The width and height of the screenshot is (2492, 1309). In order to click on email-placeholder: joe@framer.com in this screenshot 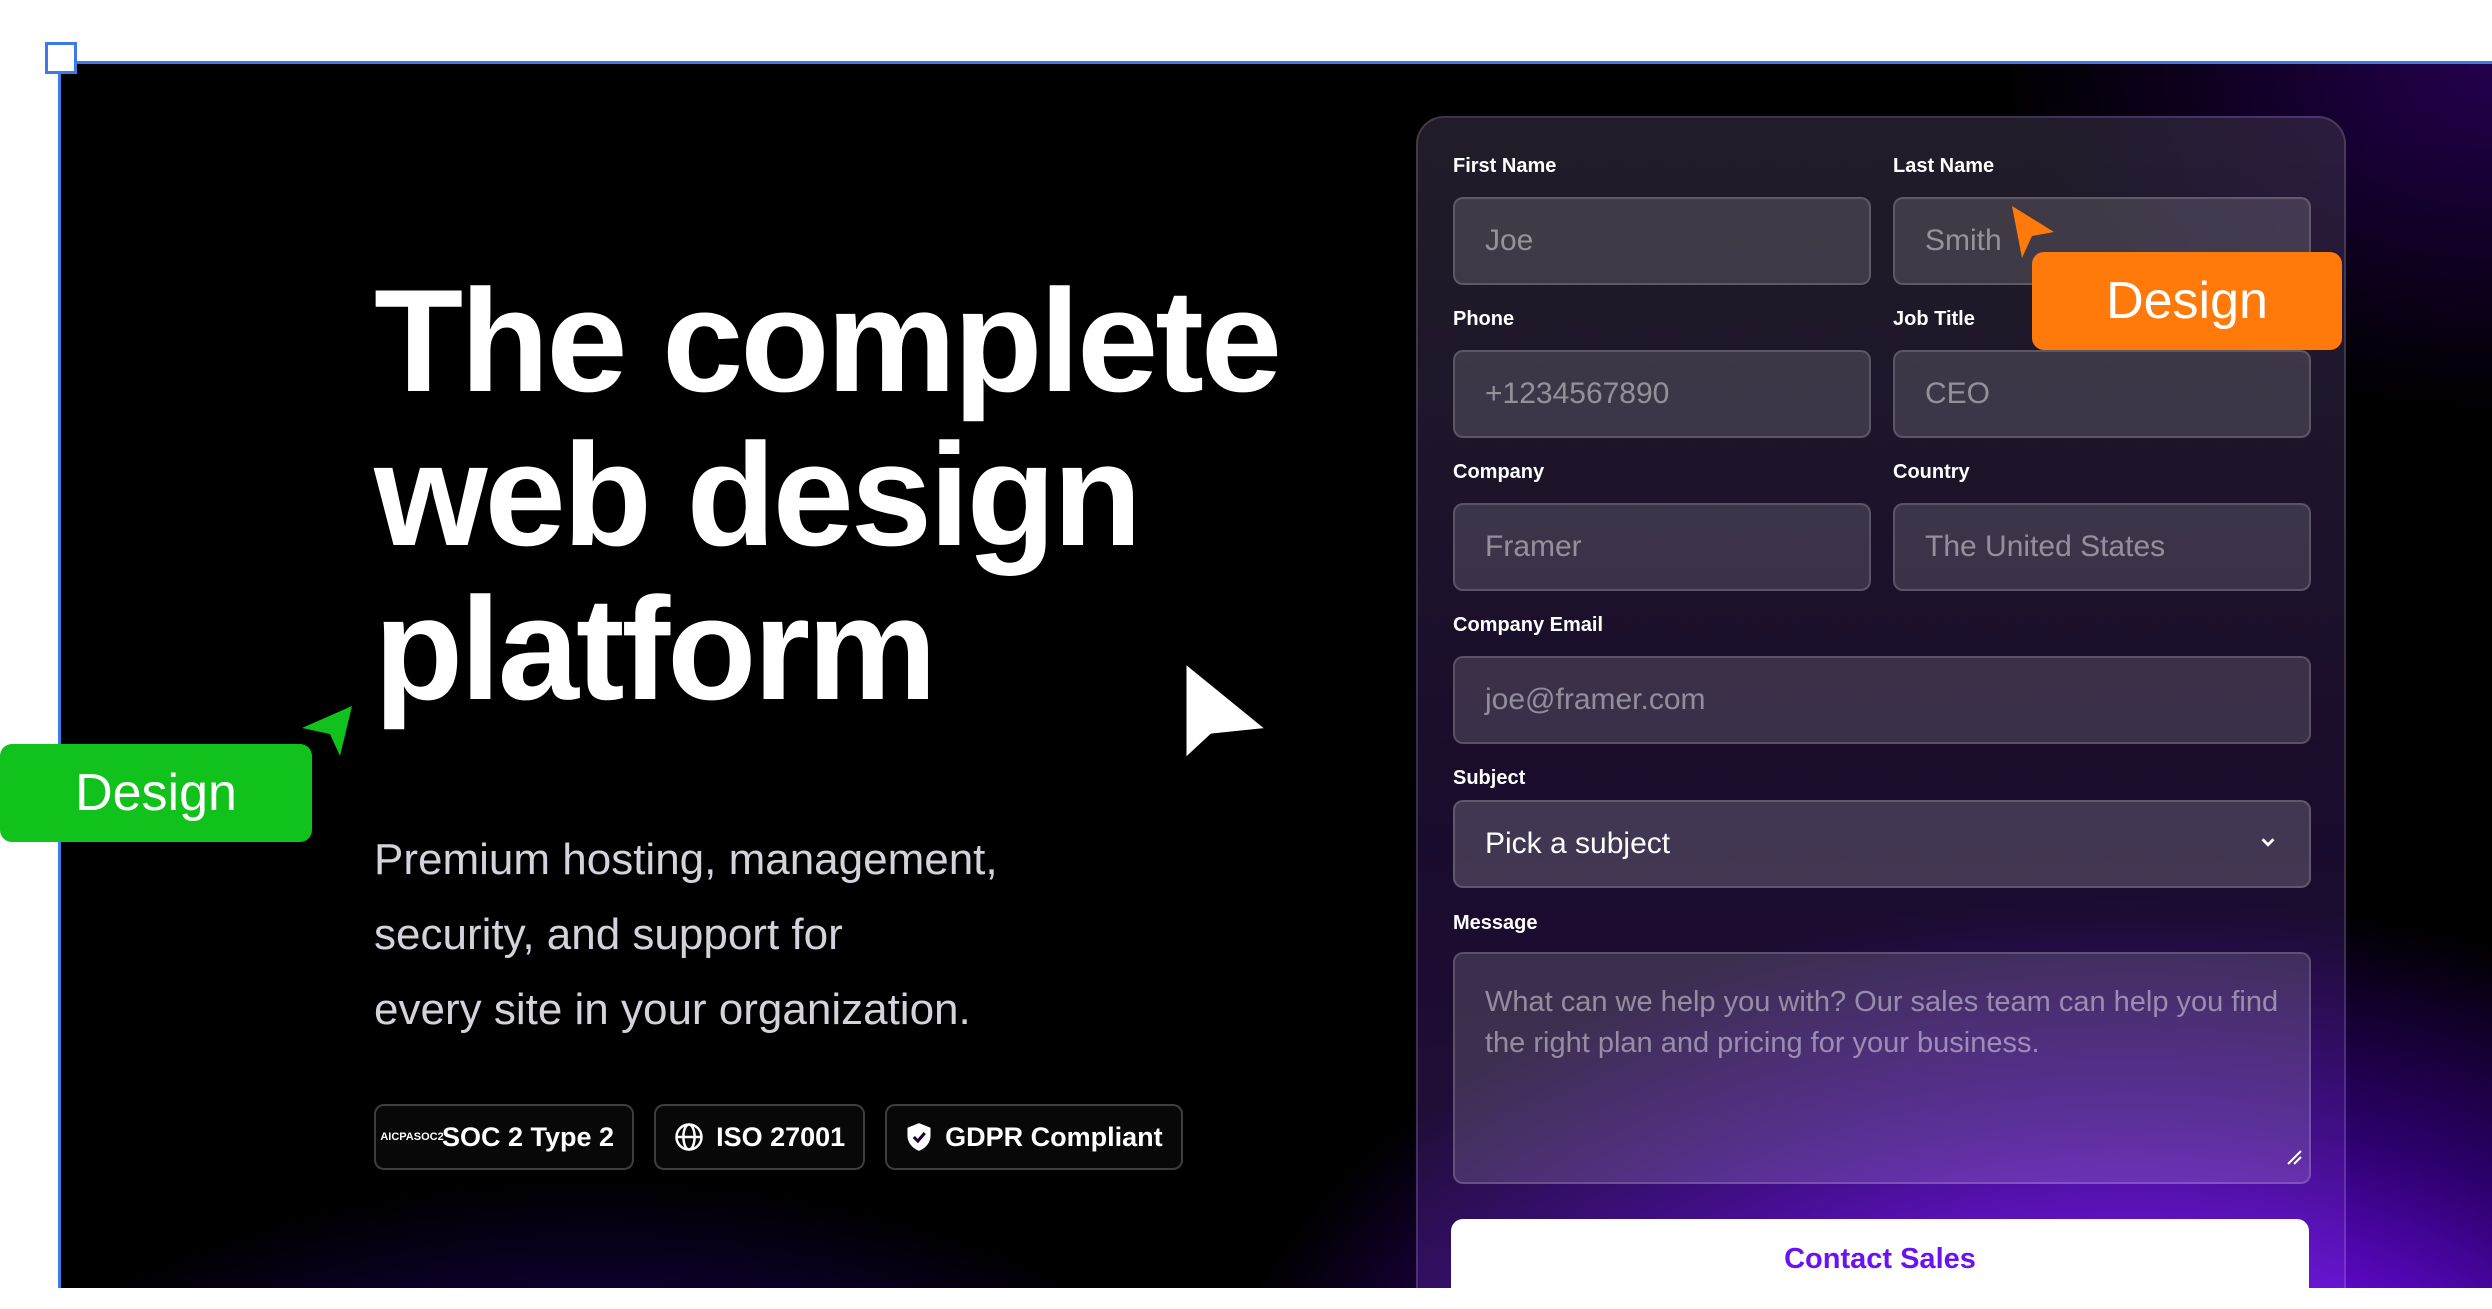, I will do `click(1595, 699)`.